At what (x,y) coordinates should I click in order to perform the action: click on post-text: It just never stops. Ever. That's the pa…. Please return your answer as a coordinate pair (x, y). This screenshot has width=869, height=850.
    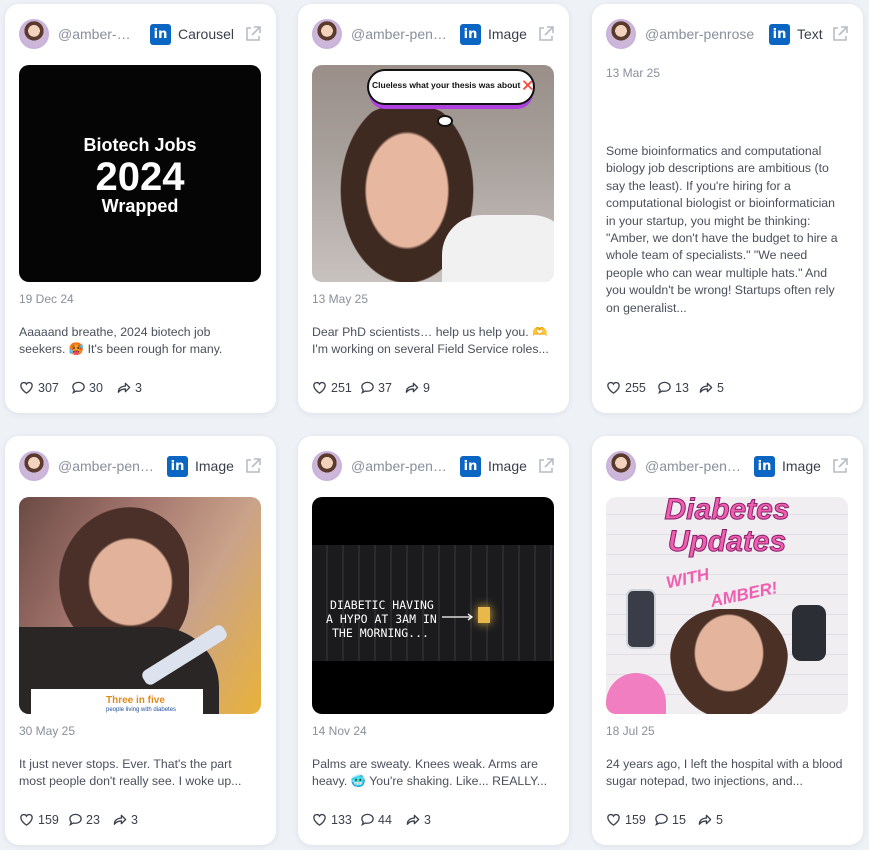
    Looking at the image, I should click on (130, 773).